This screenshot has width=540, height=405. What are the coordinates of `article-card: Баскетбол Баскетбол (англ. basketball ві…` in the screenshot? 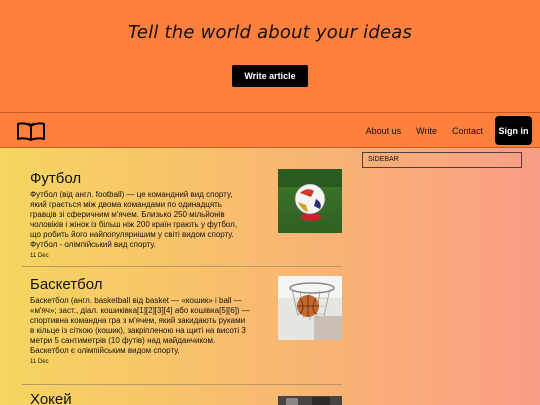 It's located at (140, 320).